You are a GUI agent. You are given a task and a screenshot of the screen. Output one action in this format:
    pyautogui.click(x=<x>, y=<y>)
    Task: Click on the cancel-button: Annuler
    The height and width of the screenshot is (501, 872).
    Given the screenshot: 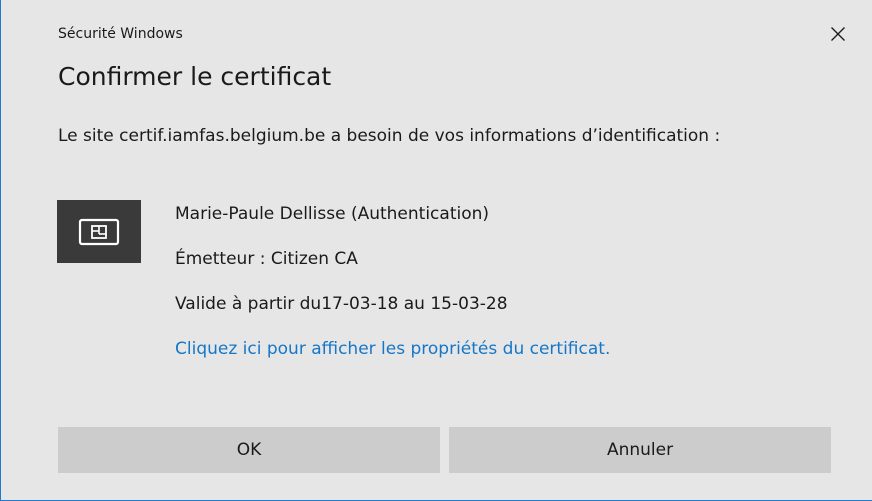 What is the action you would take?
    pyautogui.click(x=640, y=450)
    